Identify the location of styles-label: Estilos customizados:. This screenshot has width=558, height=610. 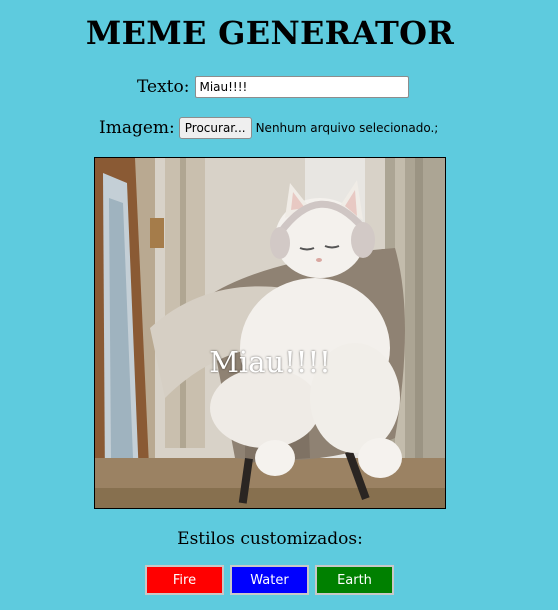
(270, 539).